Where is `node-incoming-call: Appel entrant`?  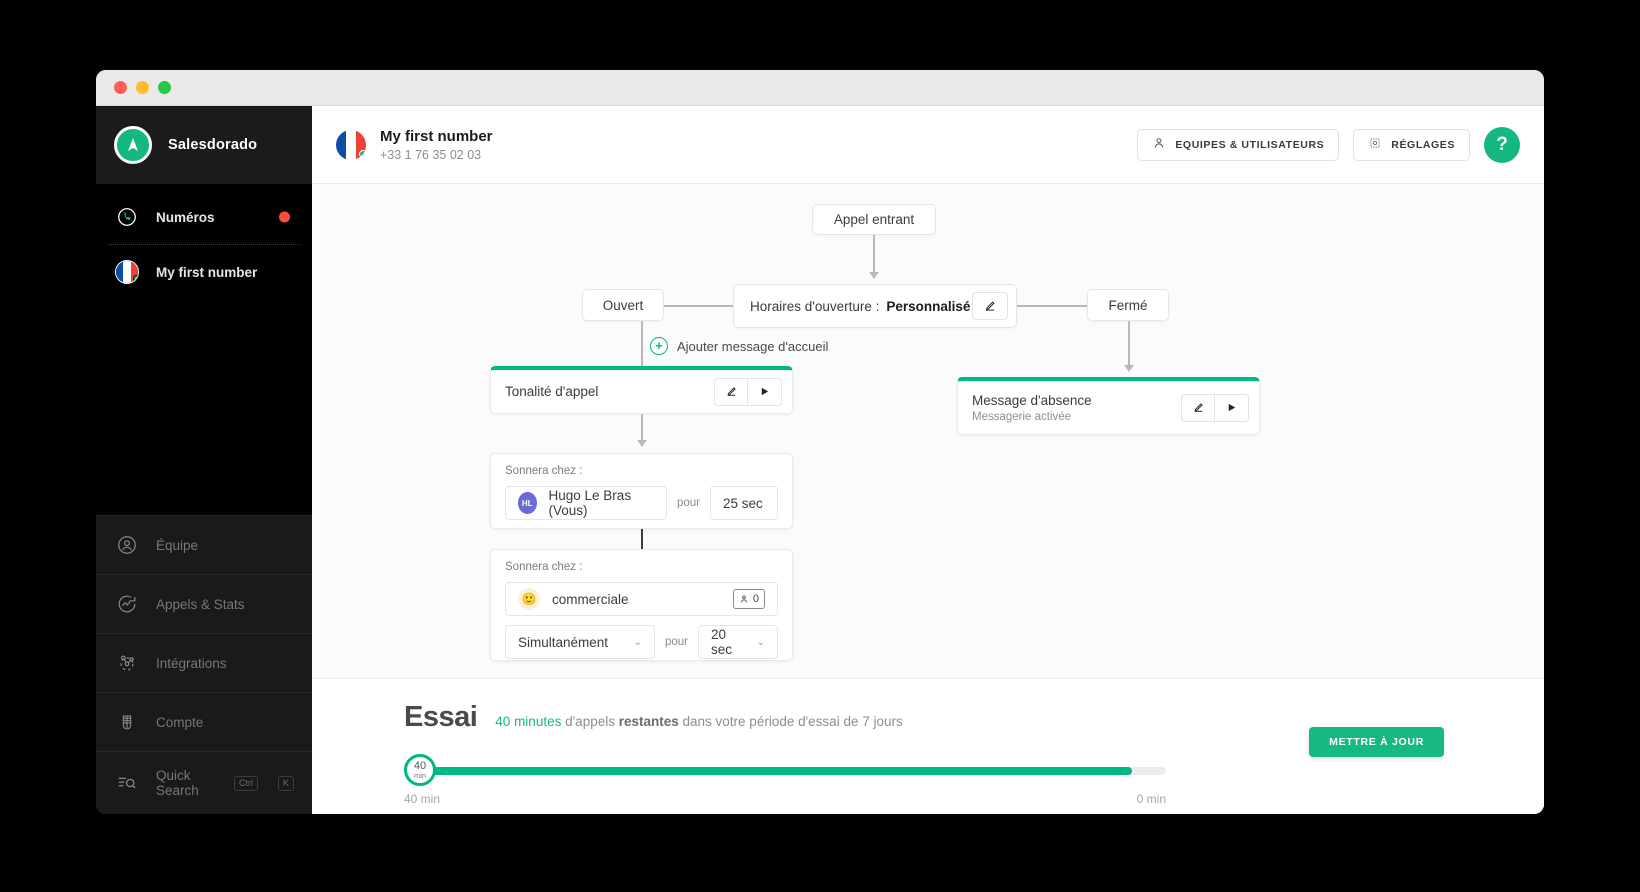 node-incoming-call: Appel entrant is located at coordinates (874, 219).